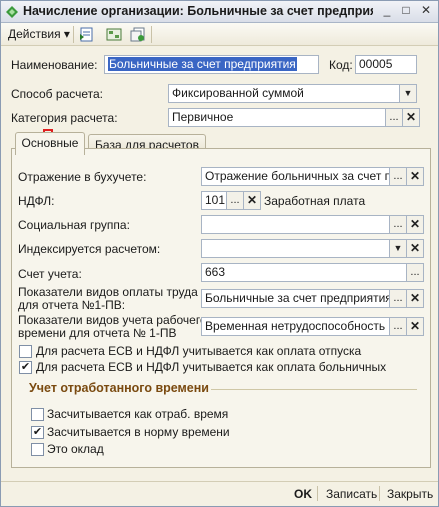 The image size is (439, 507). Describe the element at coordinates (314, 389) in the screenshot. I see `group-divider` at that location.